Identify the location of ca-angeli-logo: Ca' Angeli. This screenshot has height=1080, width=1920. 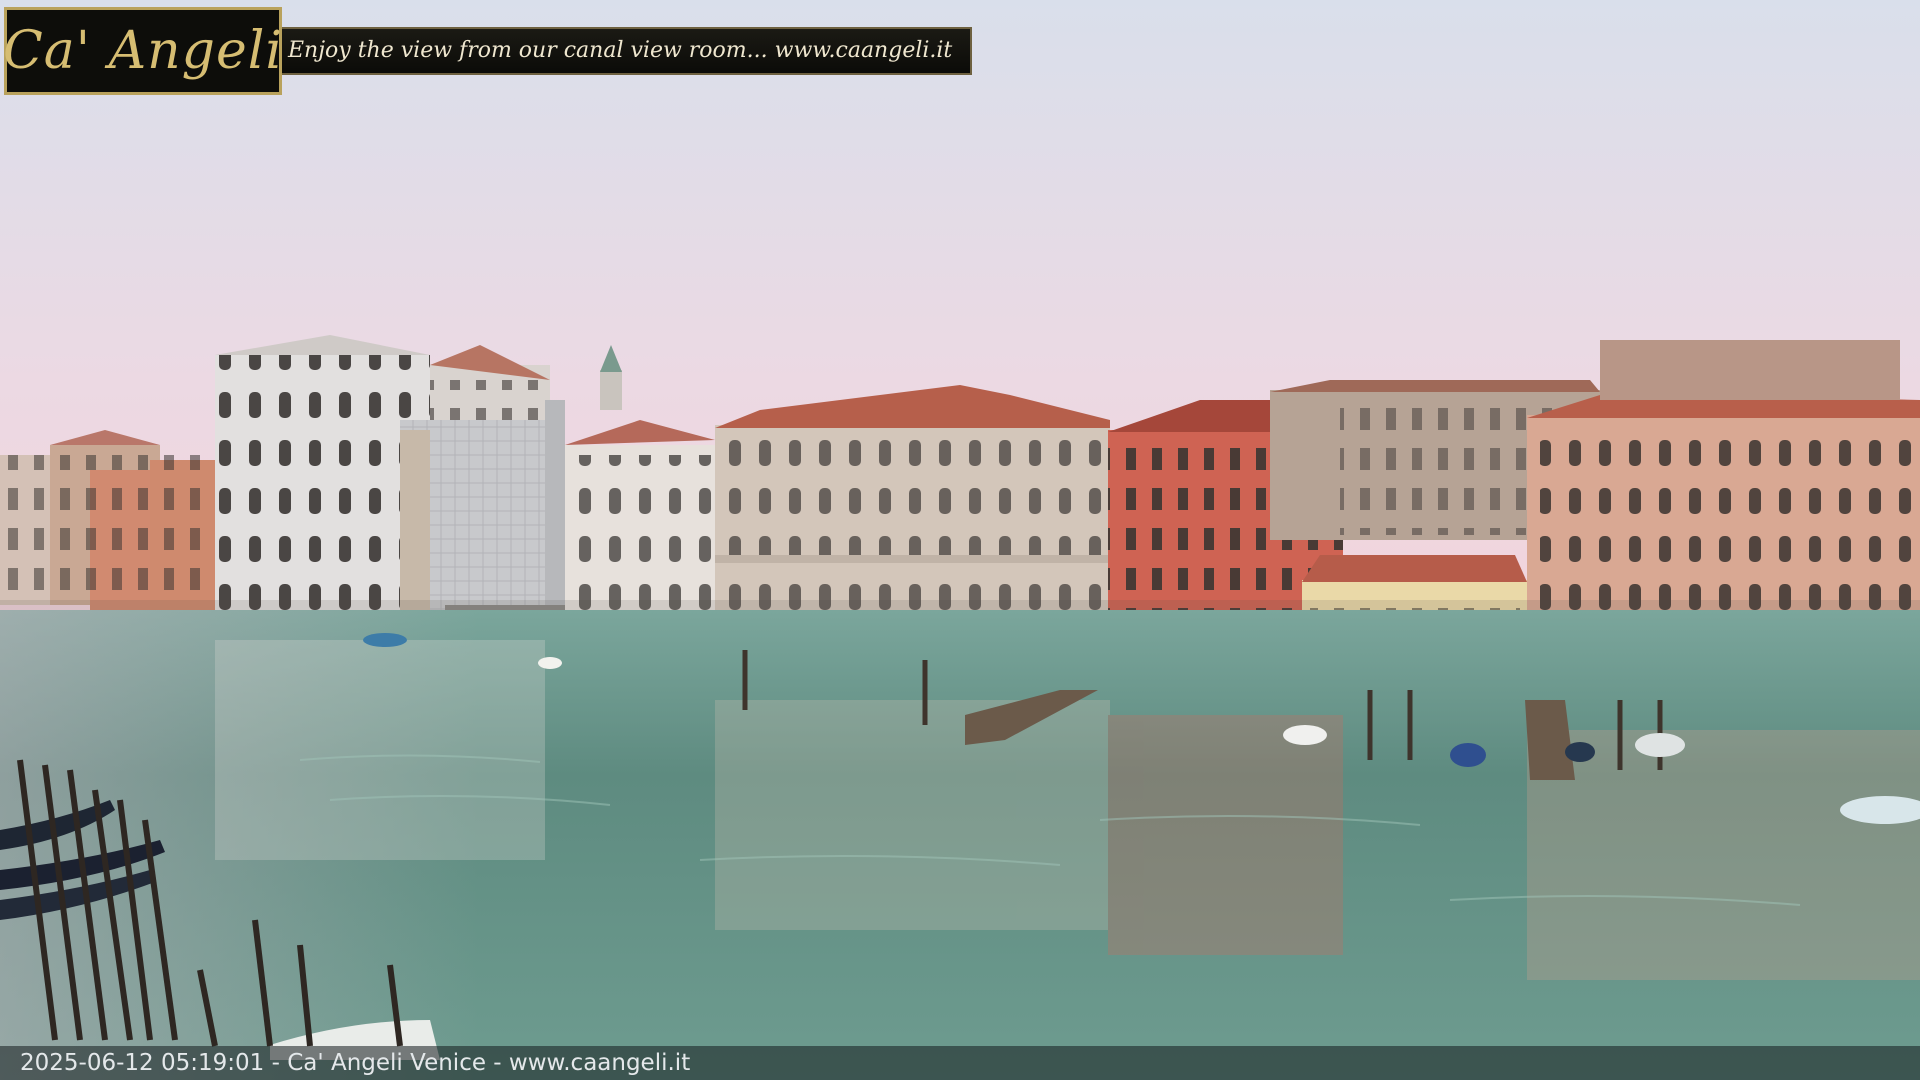
(143, 50).